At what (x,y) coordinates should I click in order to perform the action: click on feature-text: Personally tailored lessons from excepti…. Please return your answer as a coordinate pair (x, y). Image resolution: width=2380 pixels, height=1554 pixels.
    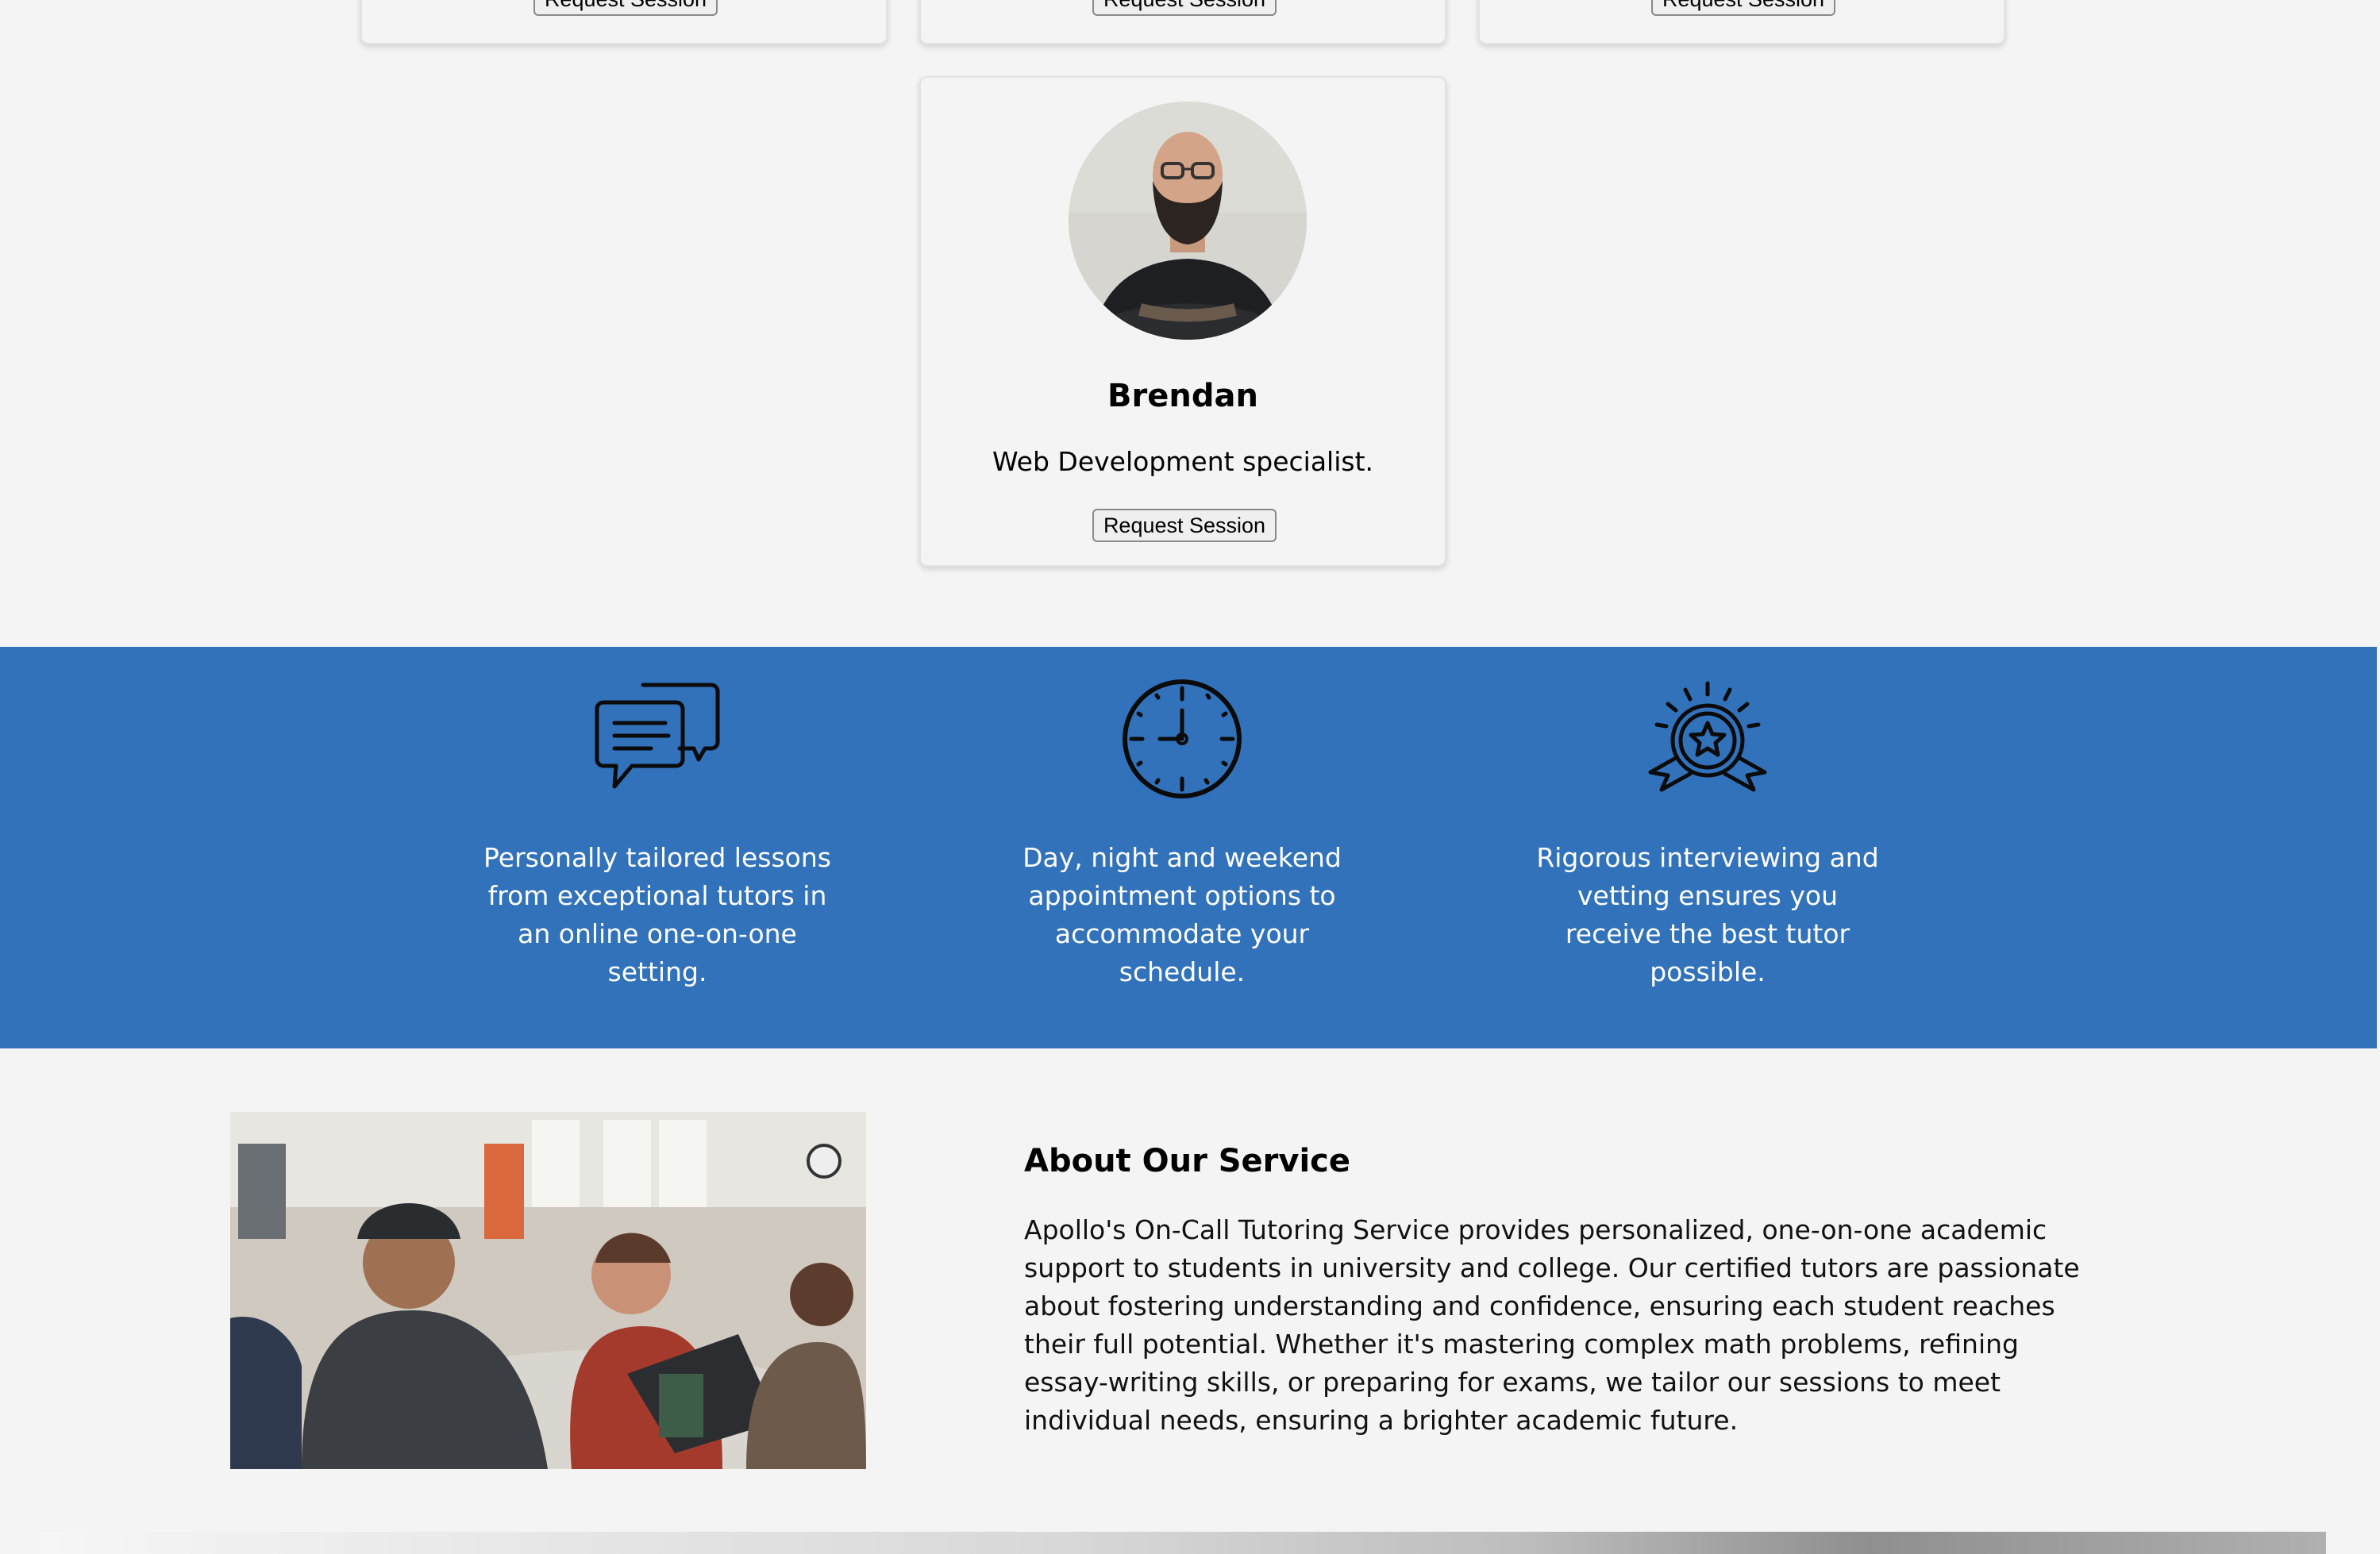
    Looking at the image, I should click on (657, 915).